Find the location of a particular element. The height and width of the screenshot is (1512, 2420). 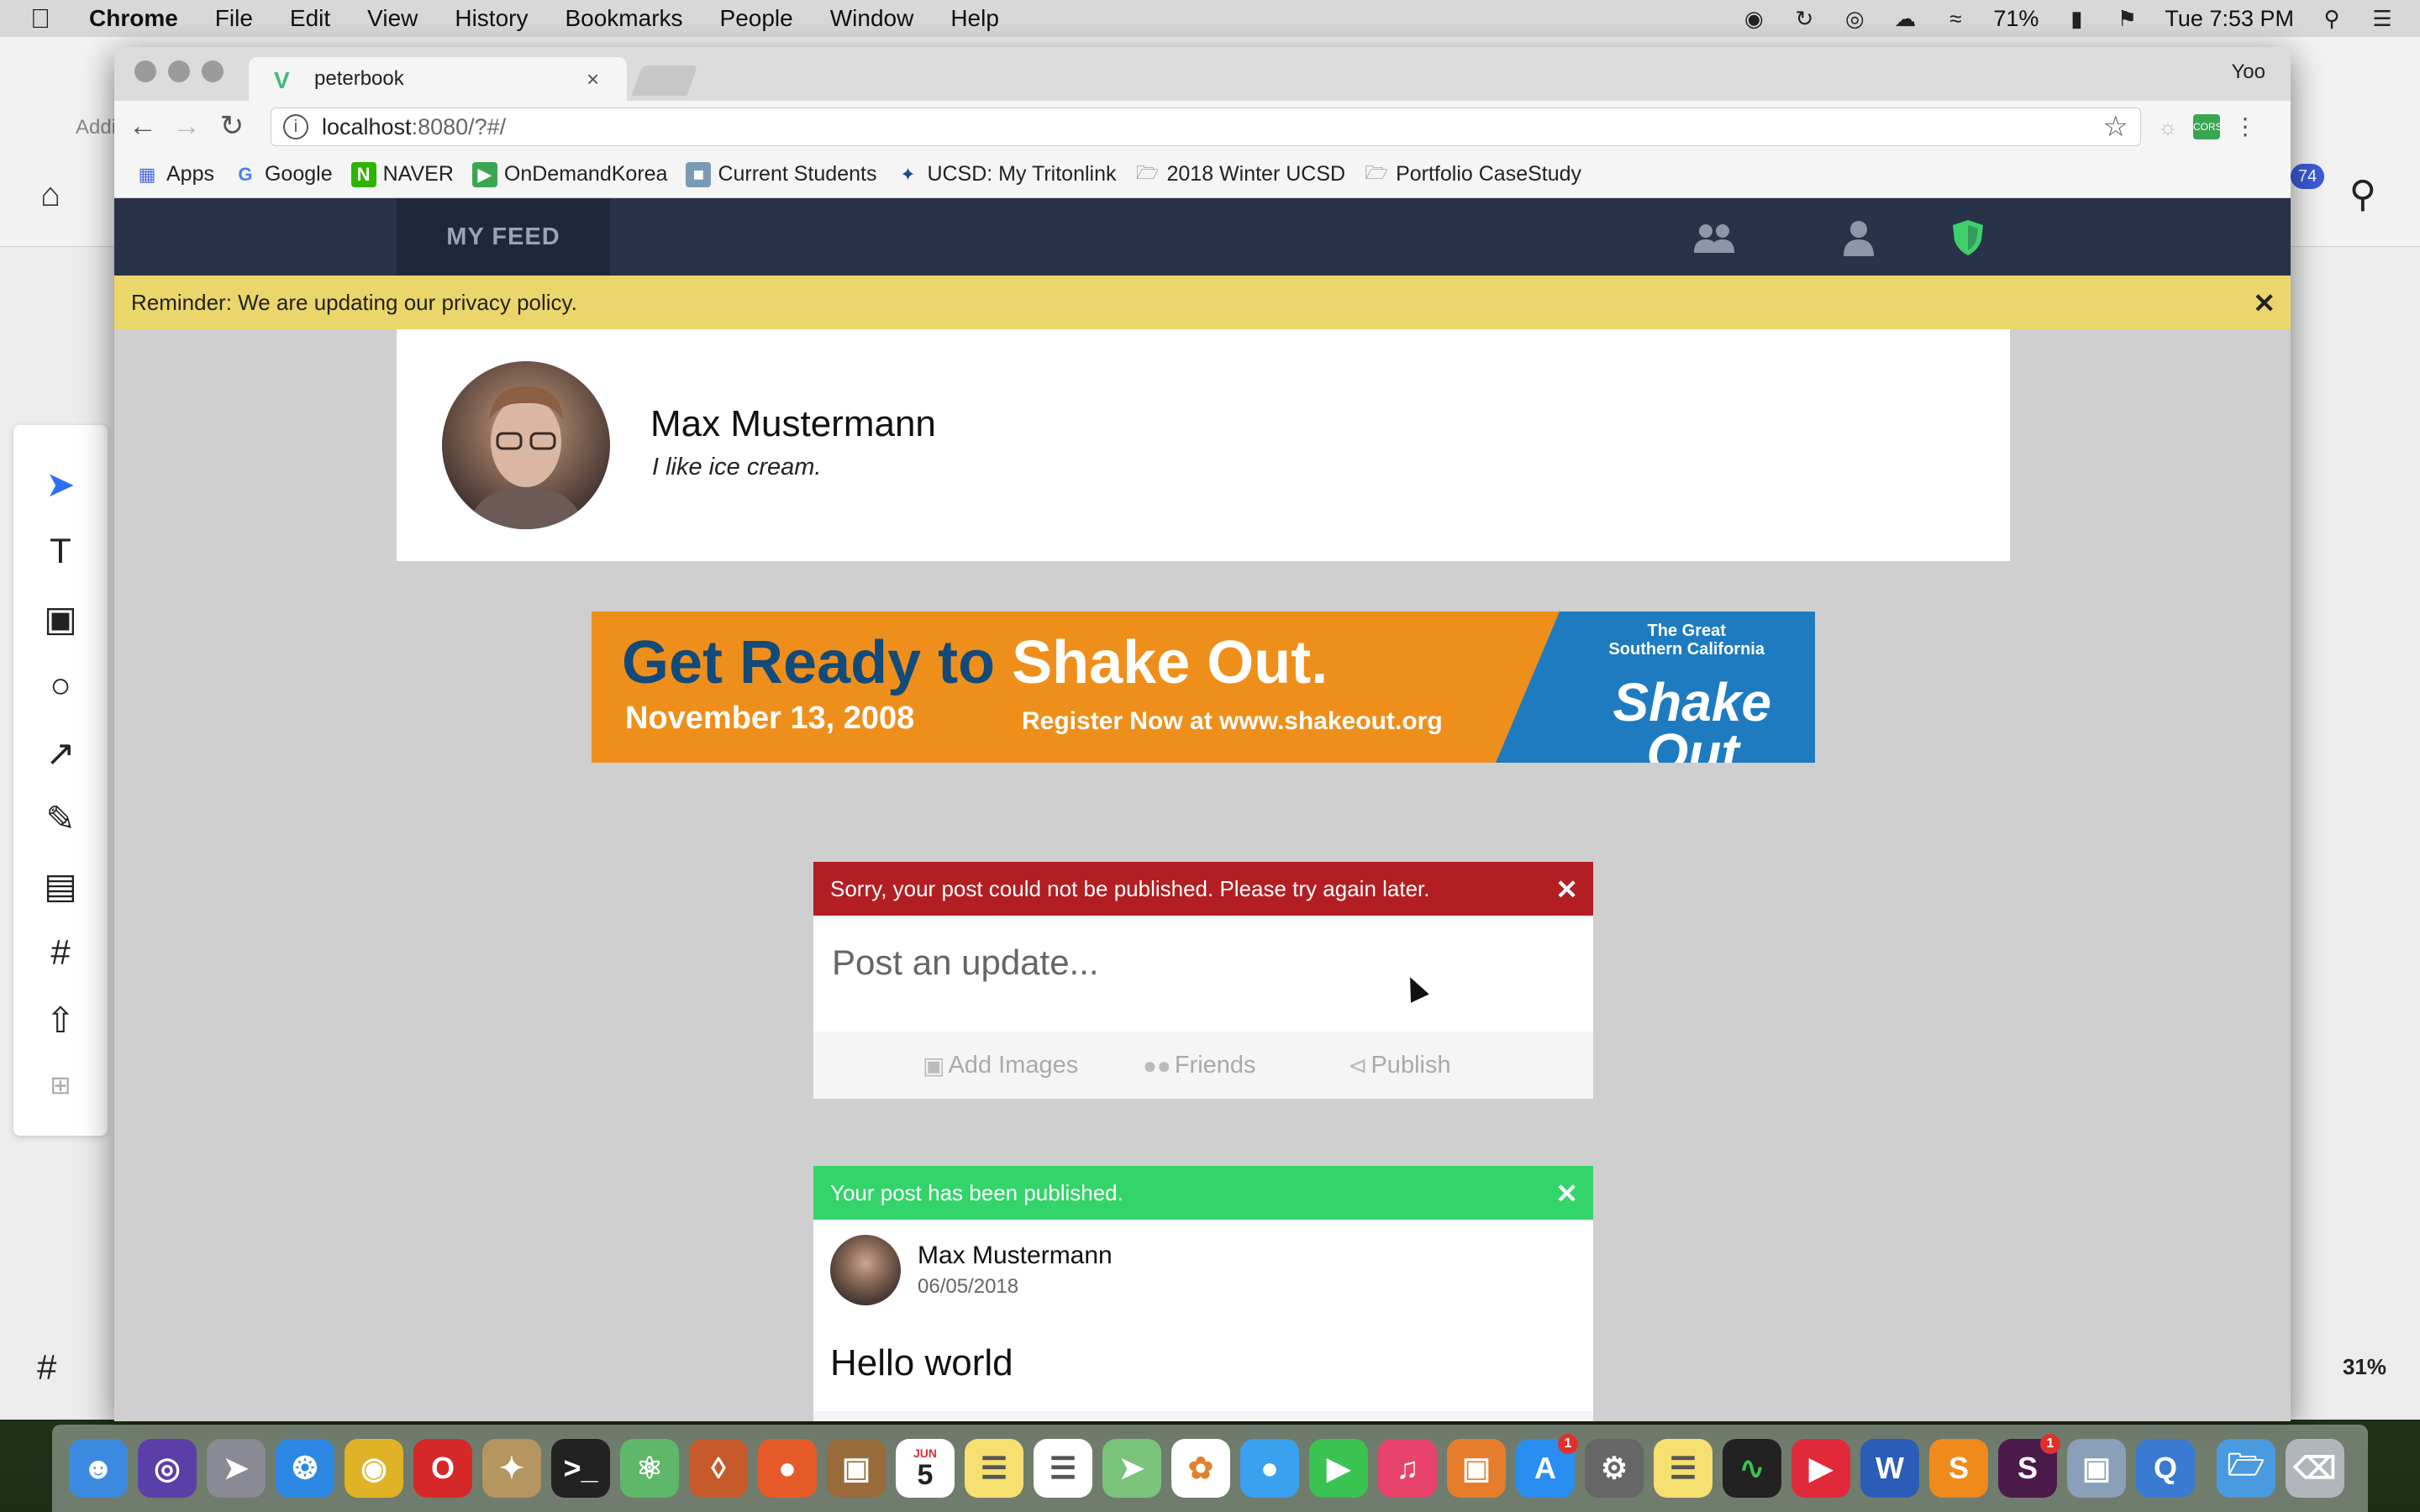

notification-icon: ☁ is located at coordinates (1905, 18).